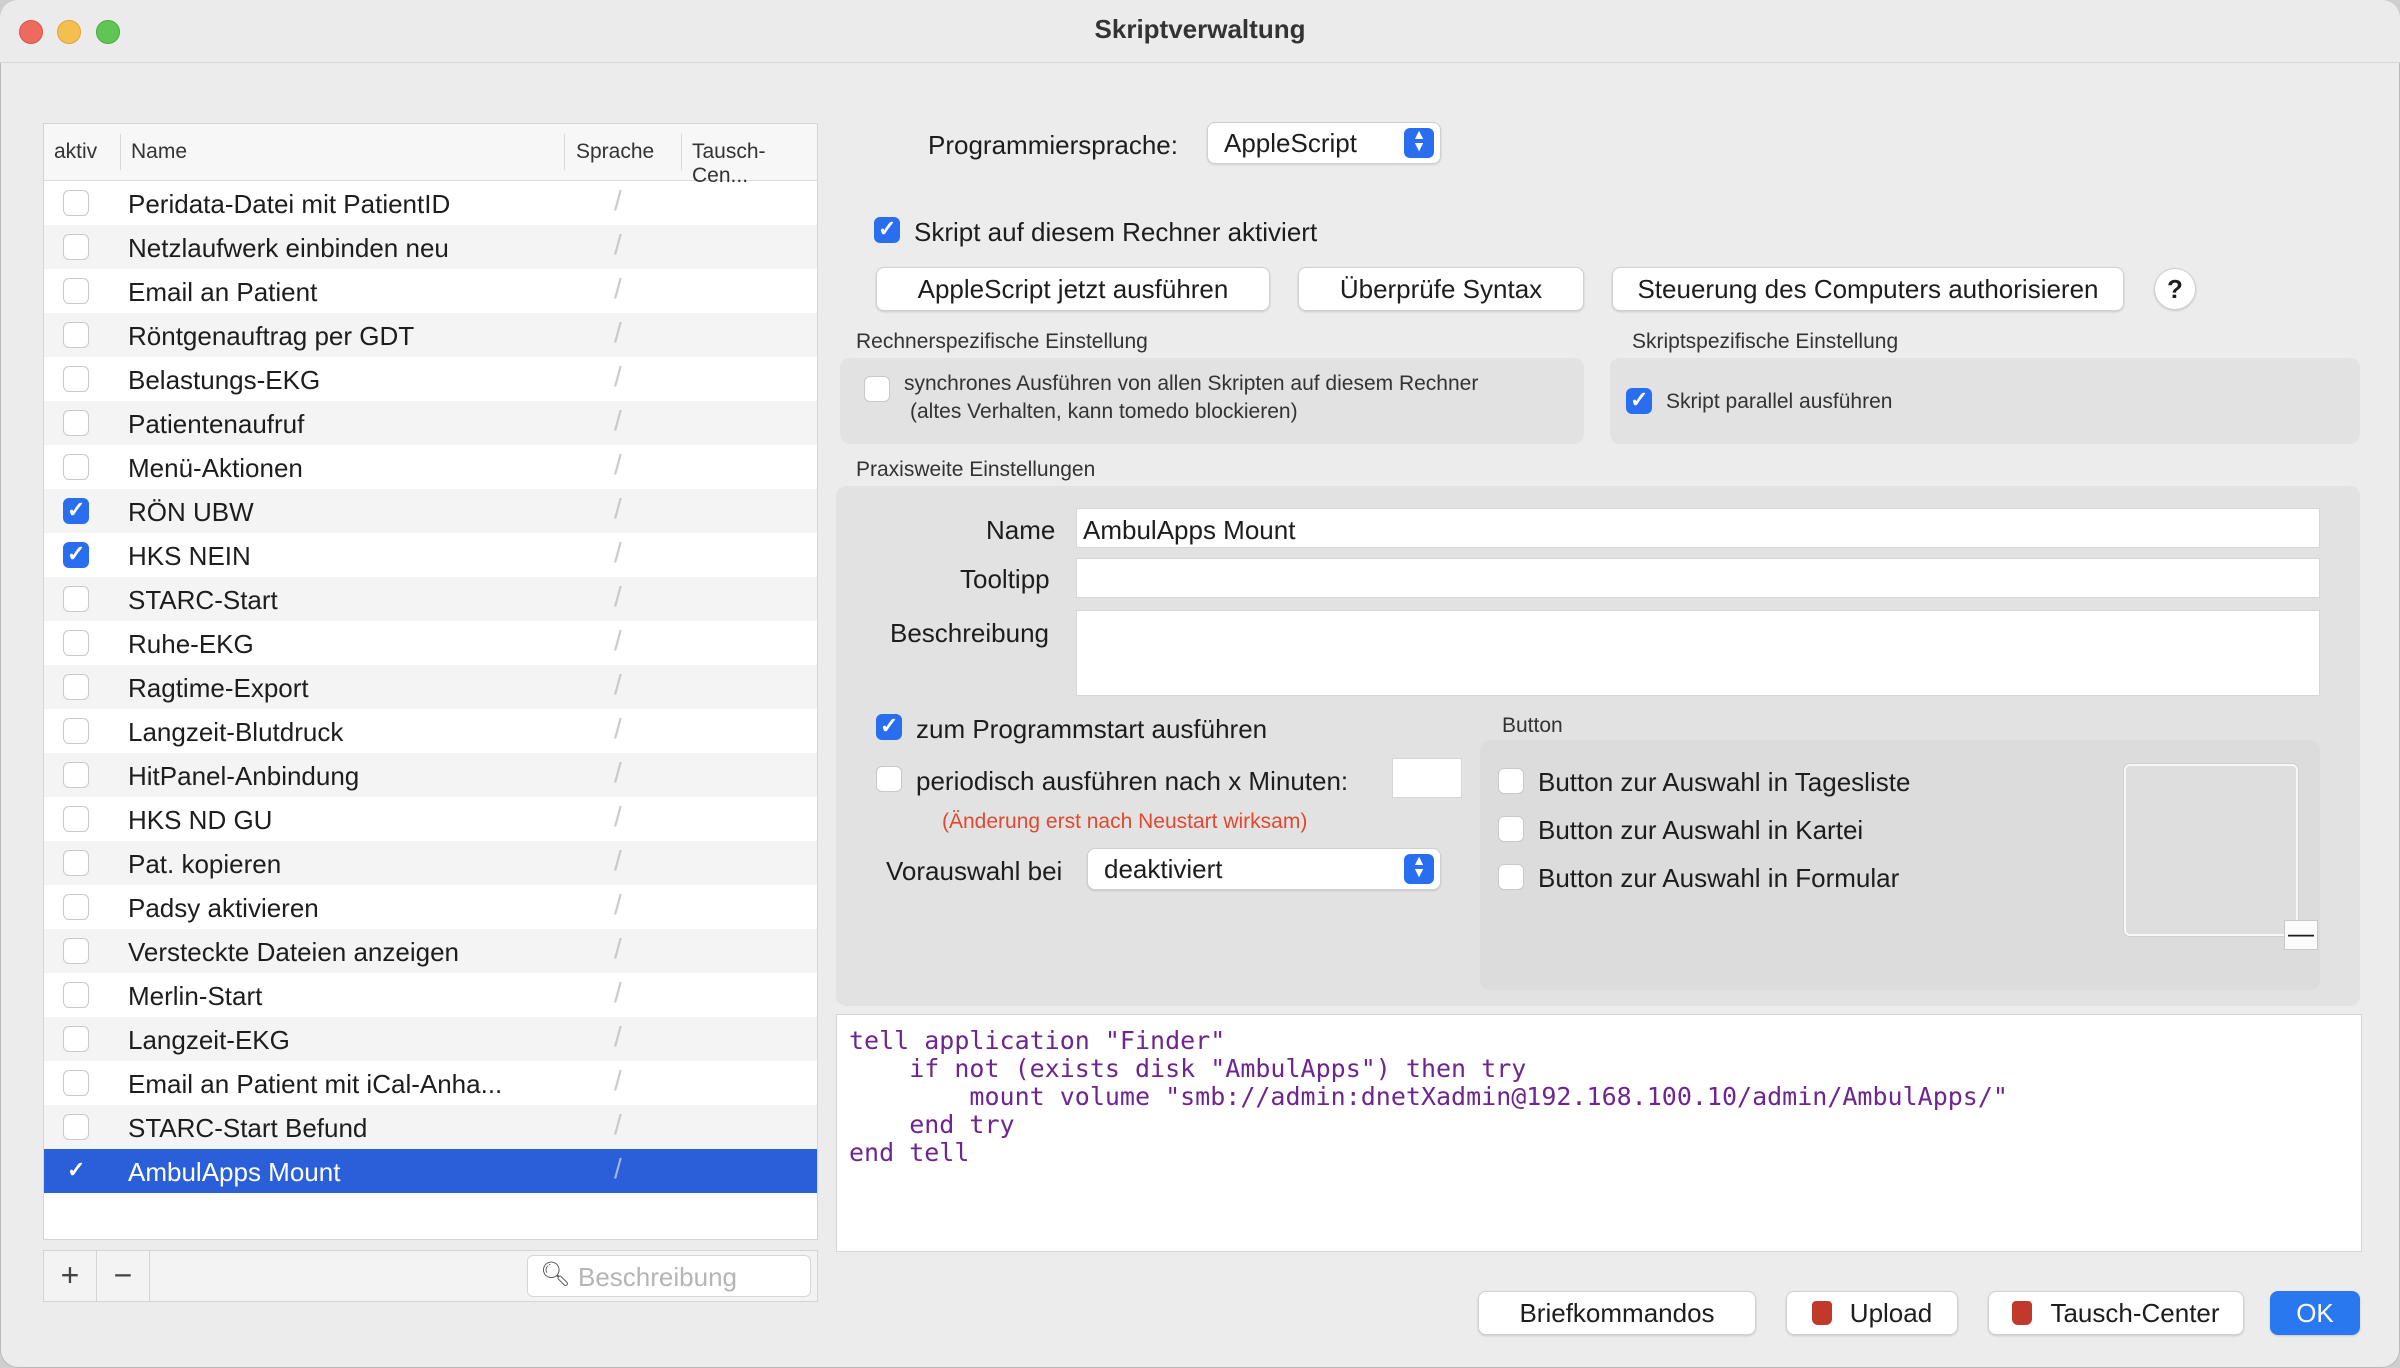 Image resolution: width=2400 pixels, height=1368 pixels. What do you see at coordinates (293, 952) in the screenshot?
I see `script-name: Versteckte Dateien anzeigen` at bounding box center [293, 952].